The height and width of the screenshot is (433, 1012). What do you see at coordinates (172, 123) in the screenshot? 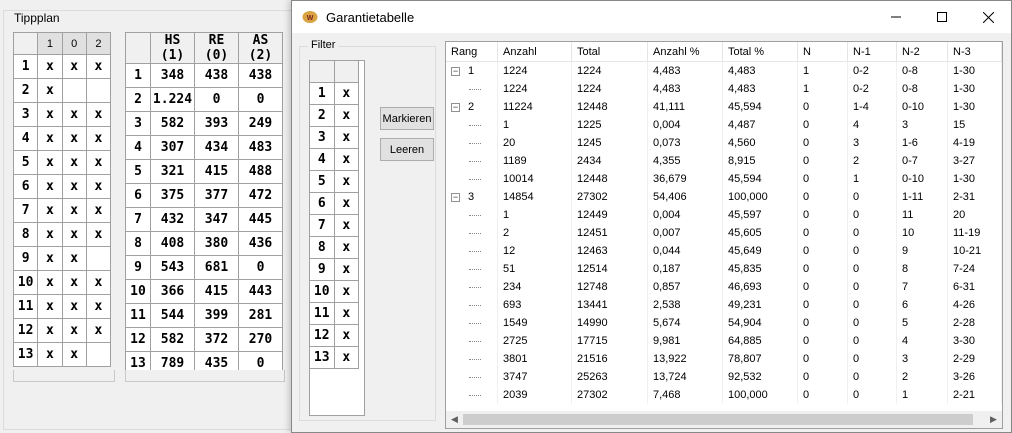
I see `stats-cell: 582` at bounding box center [172, 123].